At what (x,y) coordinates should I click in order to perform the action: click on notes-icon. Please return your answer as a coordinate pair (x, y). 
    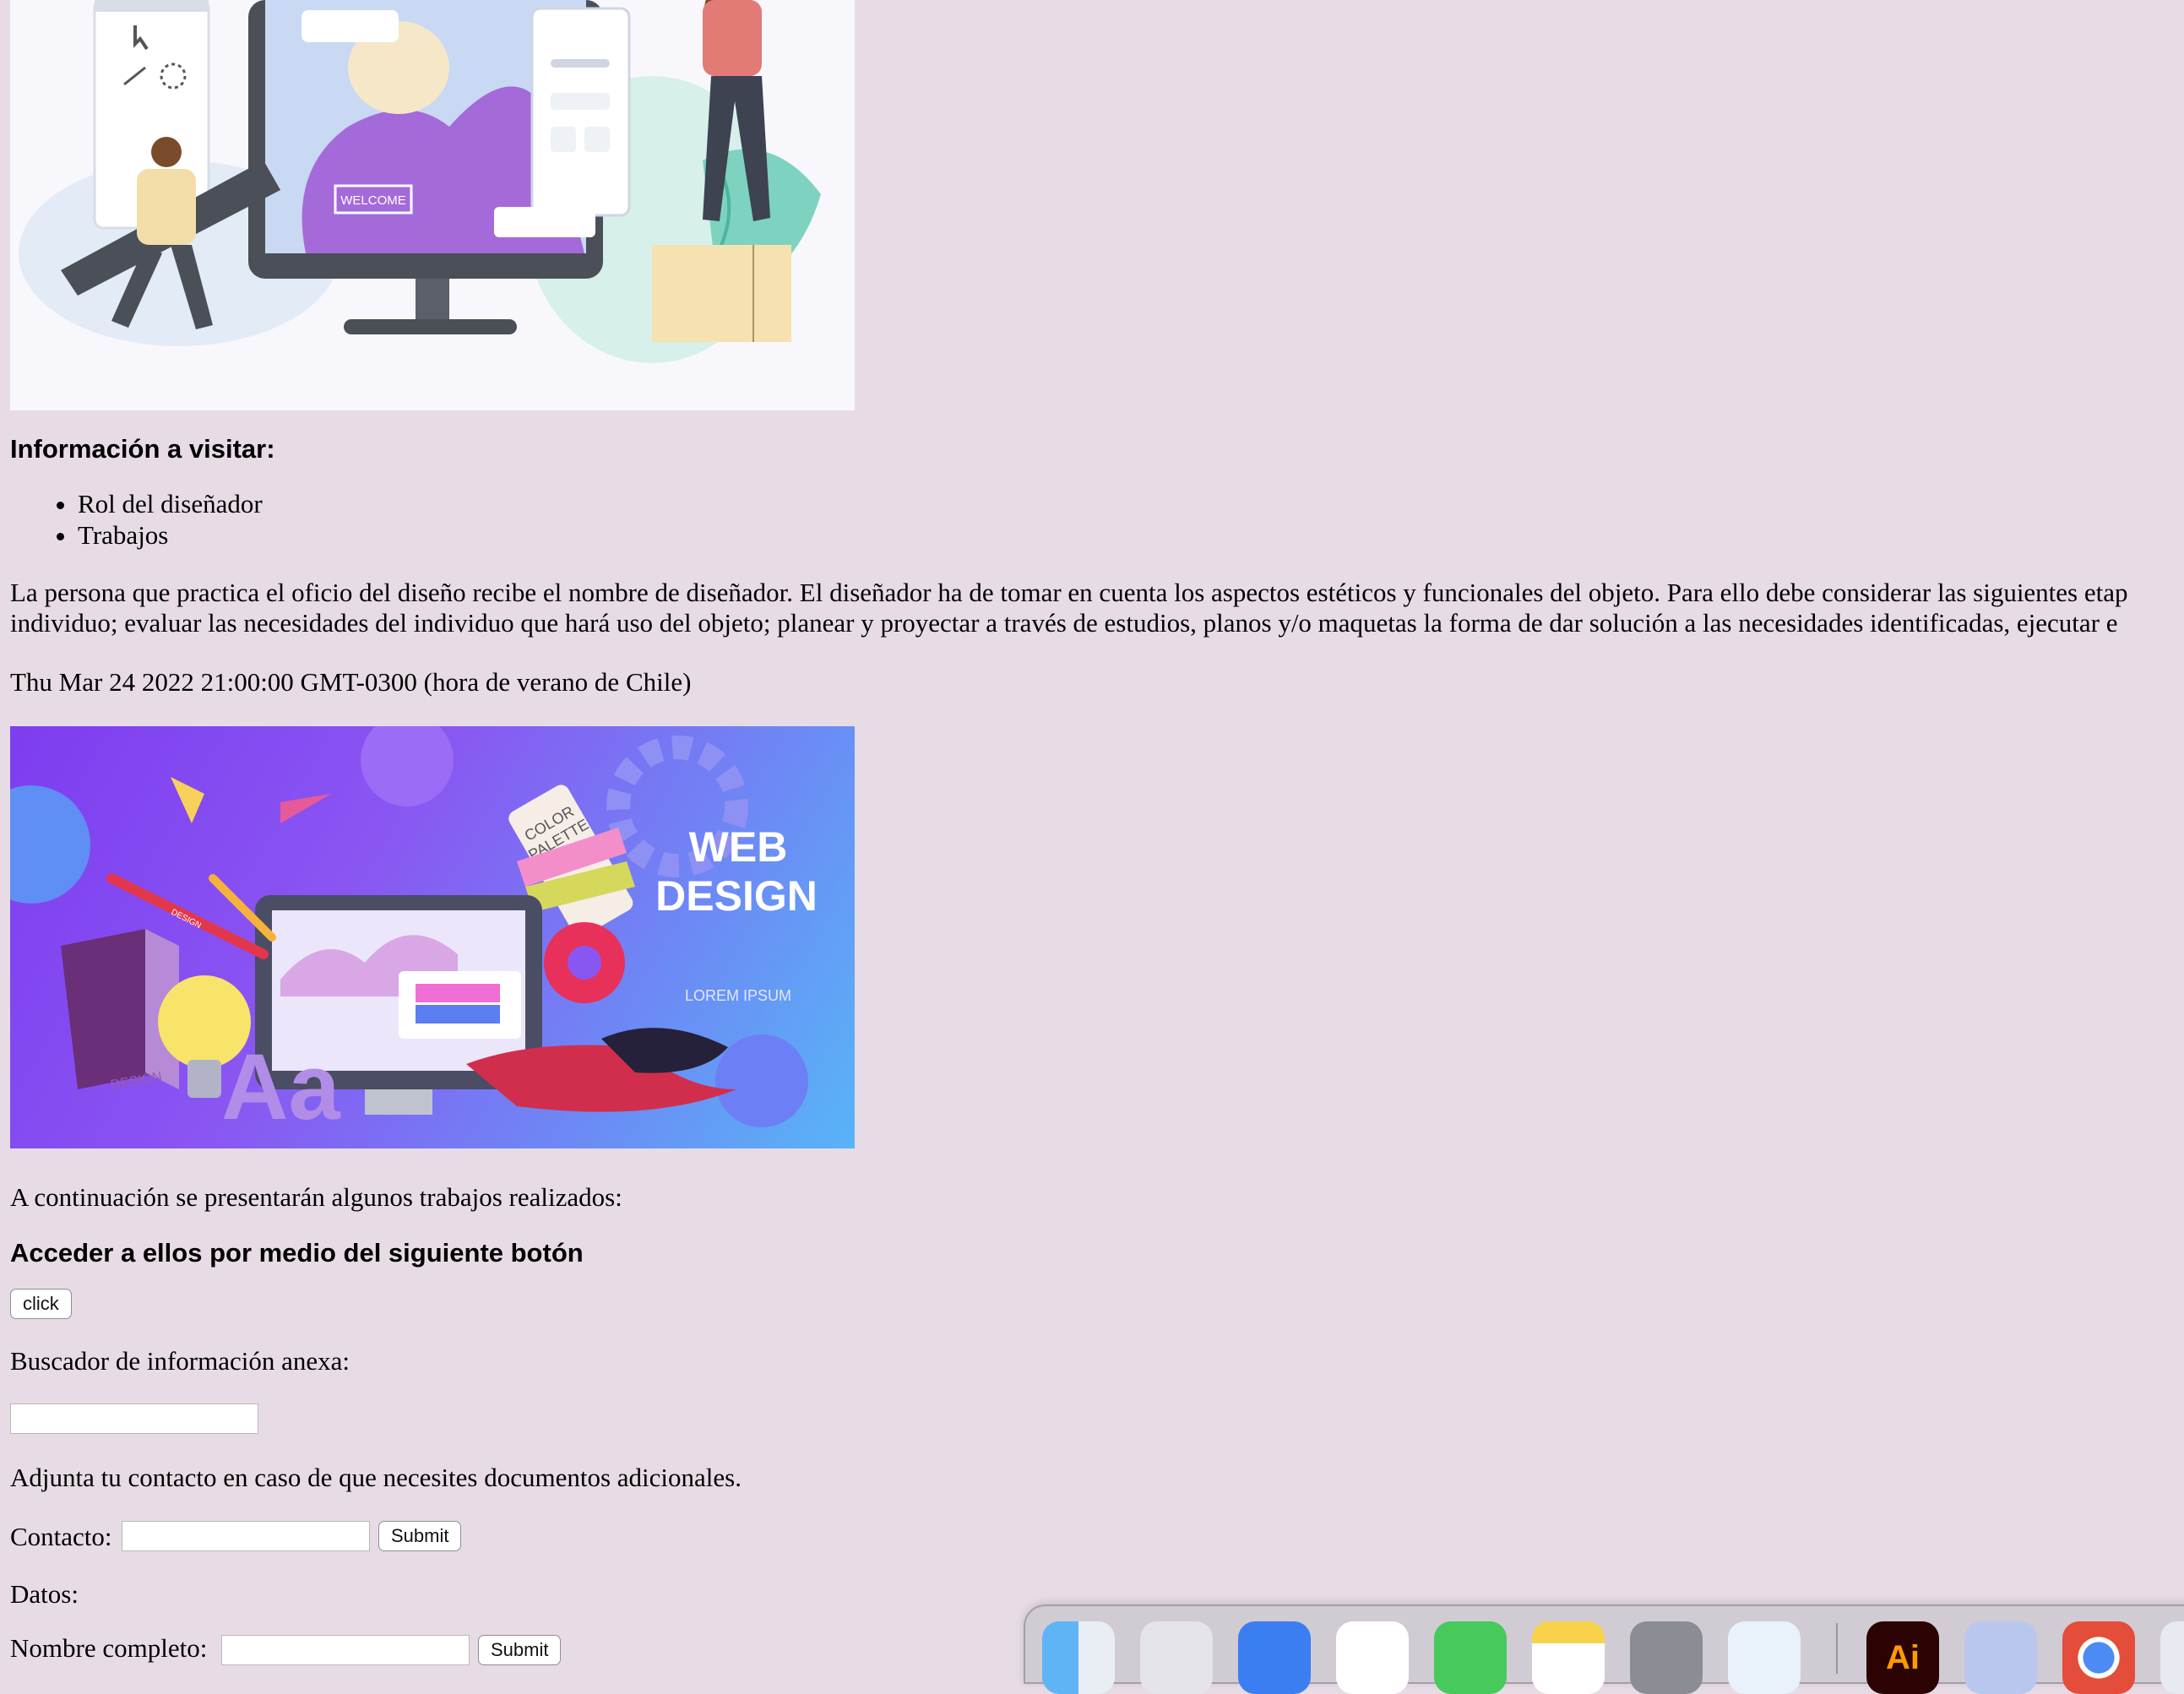
    Looking at the image, I should click on (1568, 1657).